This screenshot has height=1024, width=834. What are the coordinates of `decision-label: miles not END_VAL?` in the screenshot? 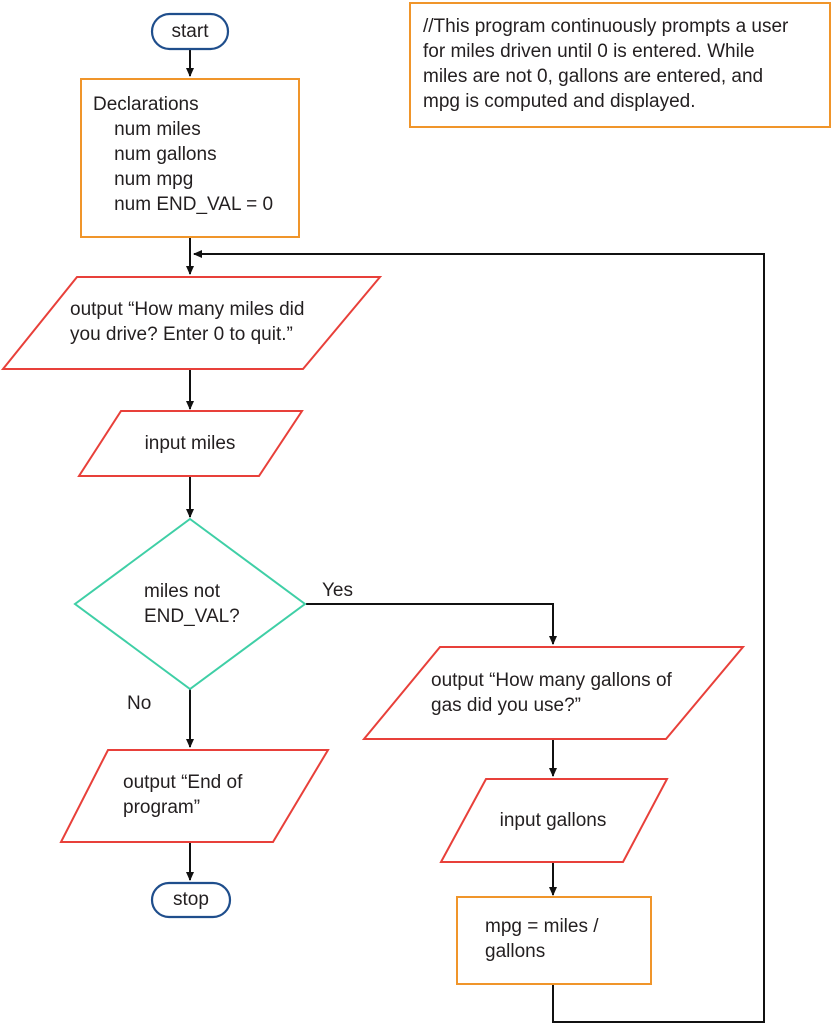 It's located at (192, 604).